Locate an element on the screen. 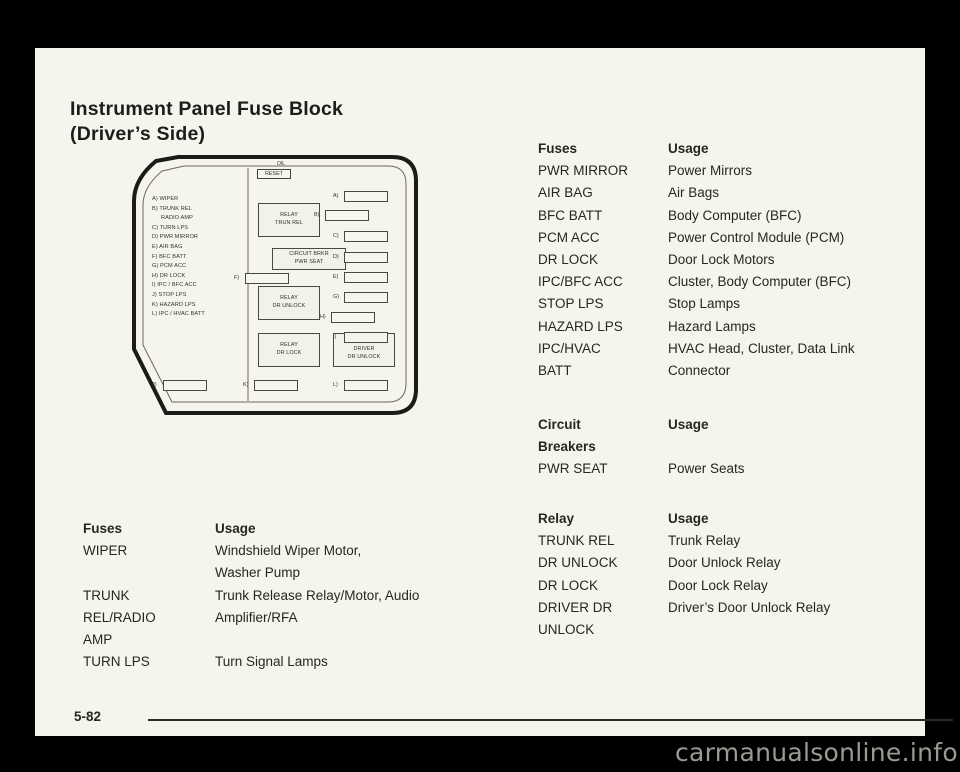 Image resolution: width=960 pixels, height=772 pixels. breaker-usage: Power Seats is located at coordinates (706, 469).